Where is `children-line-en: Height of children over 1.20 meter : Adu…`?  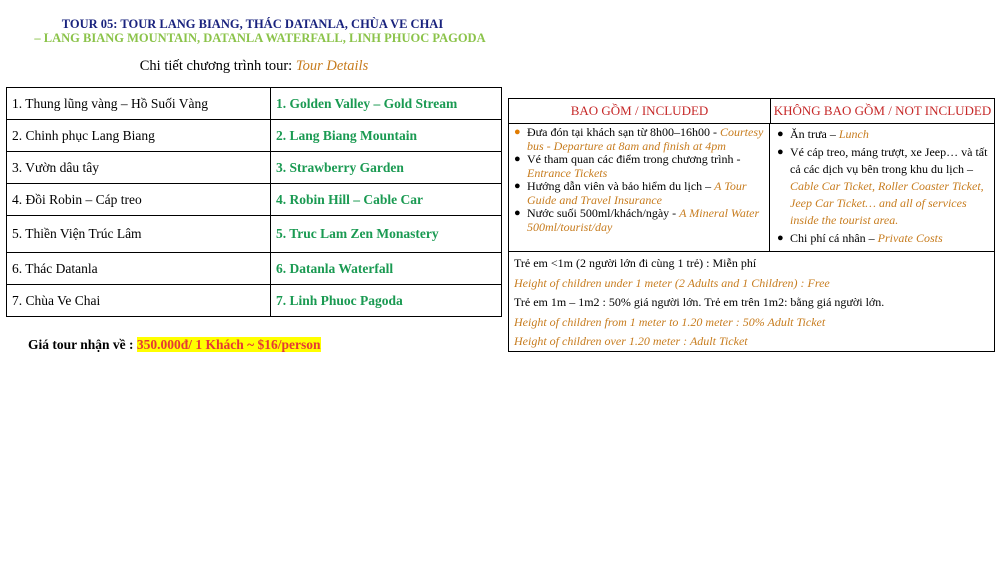
children-line-en: Height of children over 1.20 meter : Adu… is located at coordinates (631, 341).